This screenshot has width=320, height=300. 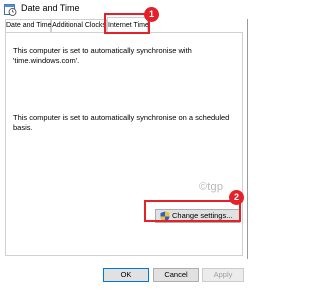 I want to click on tab-date-and-time: Date and Time, so click(x=28, y=25).